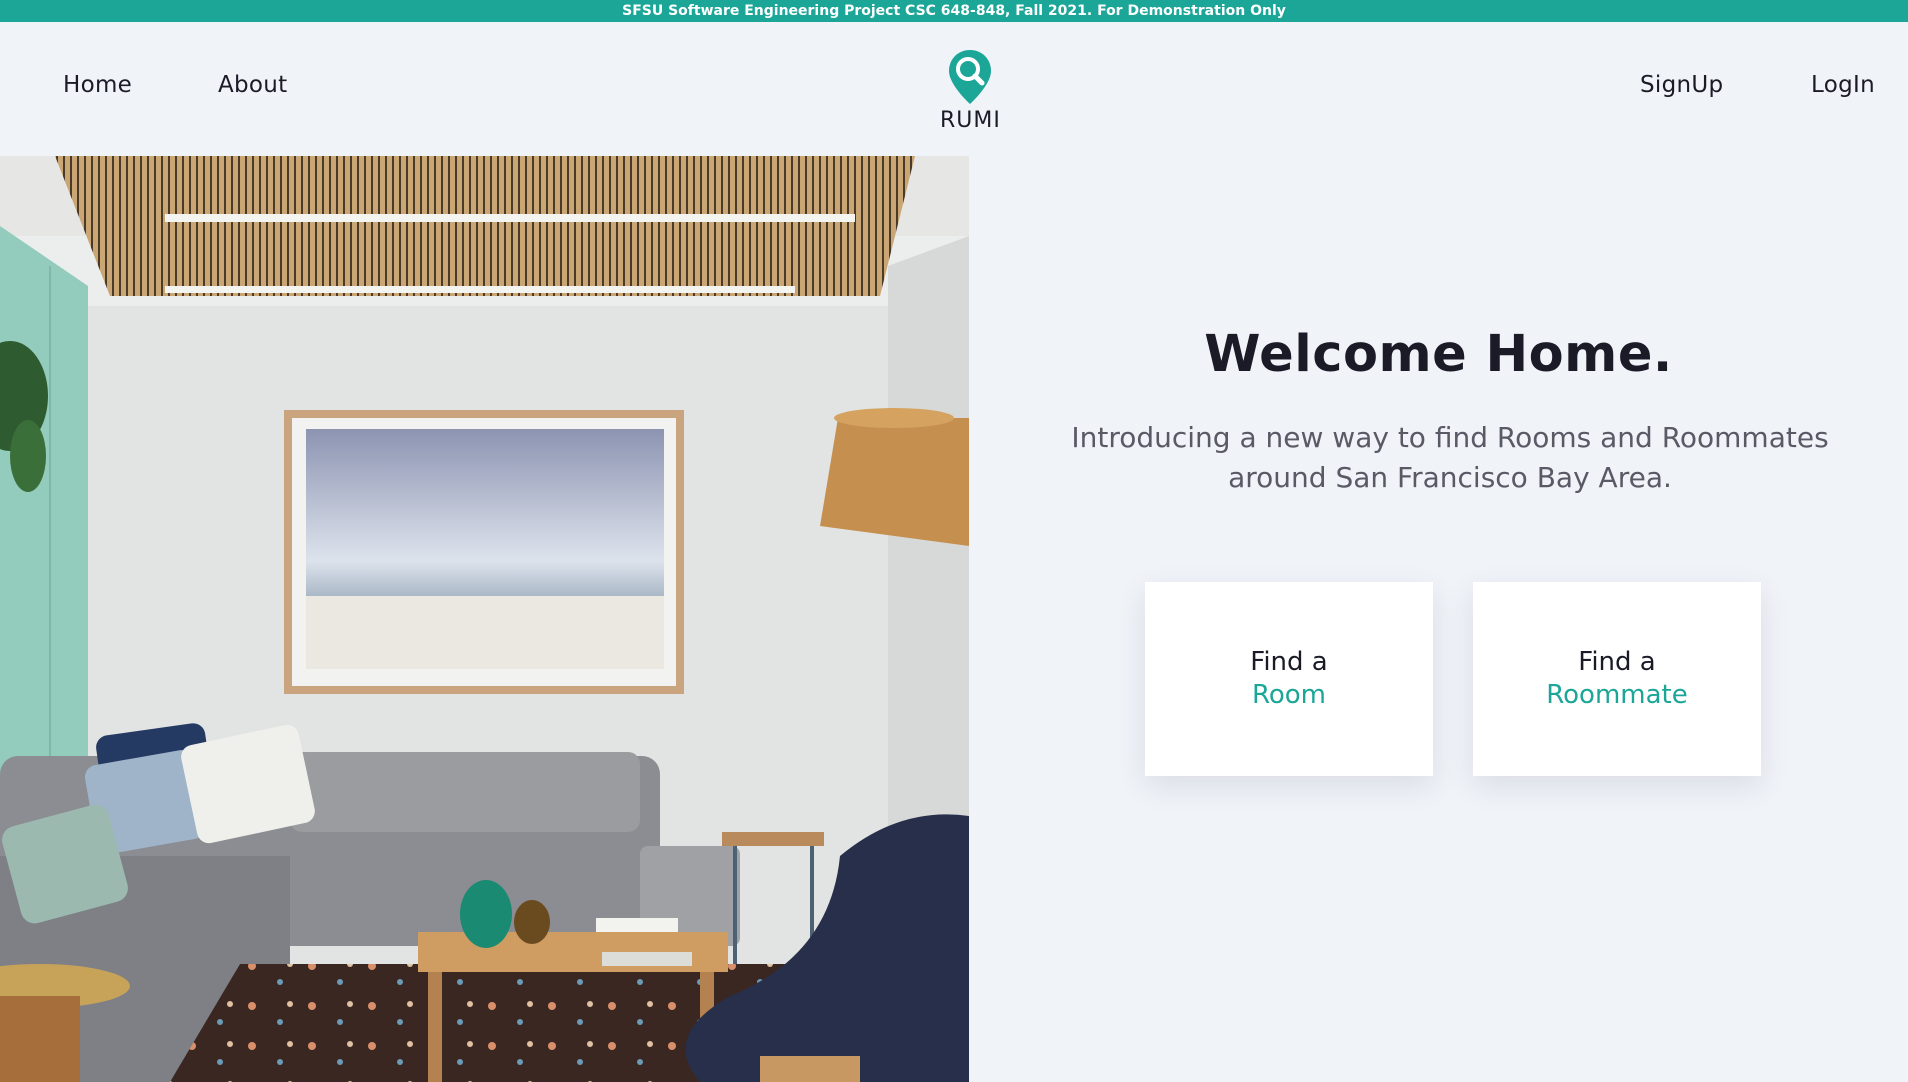  I want to click on find-roommate-line2: Roommate, so click(1617, 695).